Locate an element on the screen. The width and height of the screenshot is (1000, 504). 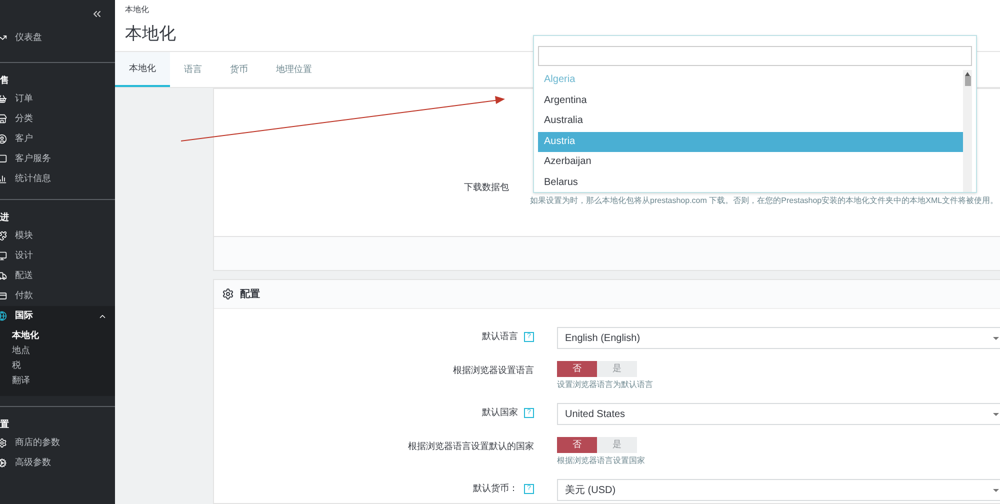
panel-title: 配置 is located at coordinates (250, 295).